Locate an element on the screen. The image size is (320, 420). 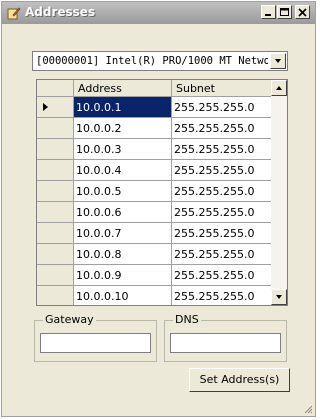
gateway-group: Gateway is located at coordinates (95, 337).